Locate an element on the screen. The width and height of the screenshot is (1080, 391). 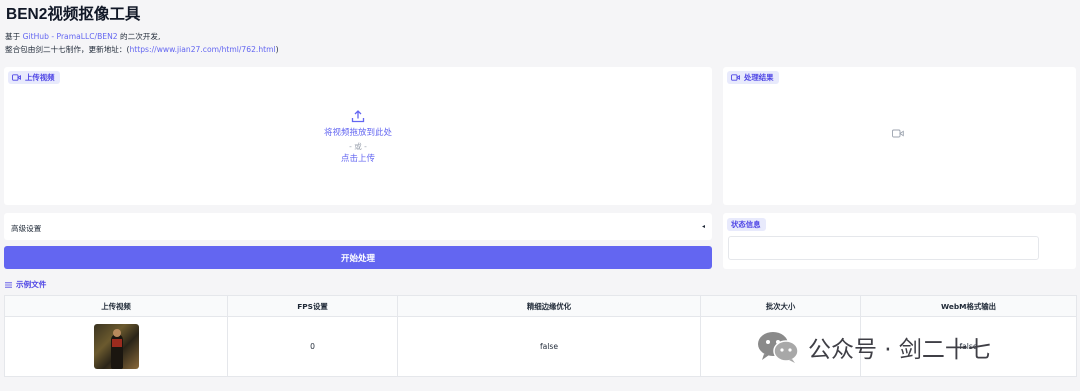
status-tag: 状态信息 is located at coordinates (746, 224).